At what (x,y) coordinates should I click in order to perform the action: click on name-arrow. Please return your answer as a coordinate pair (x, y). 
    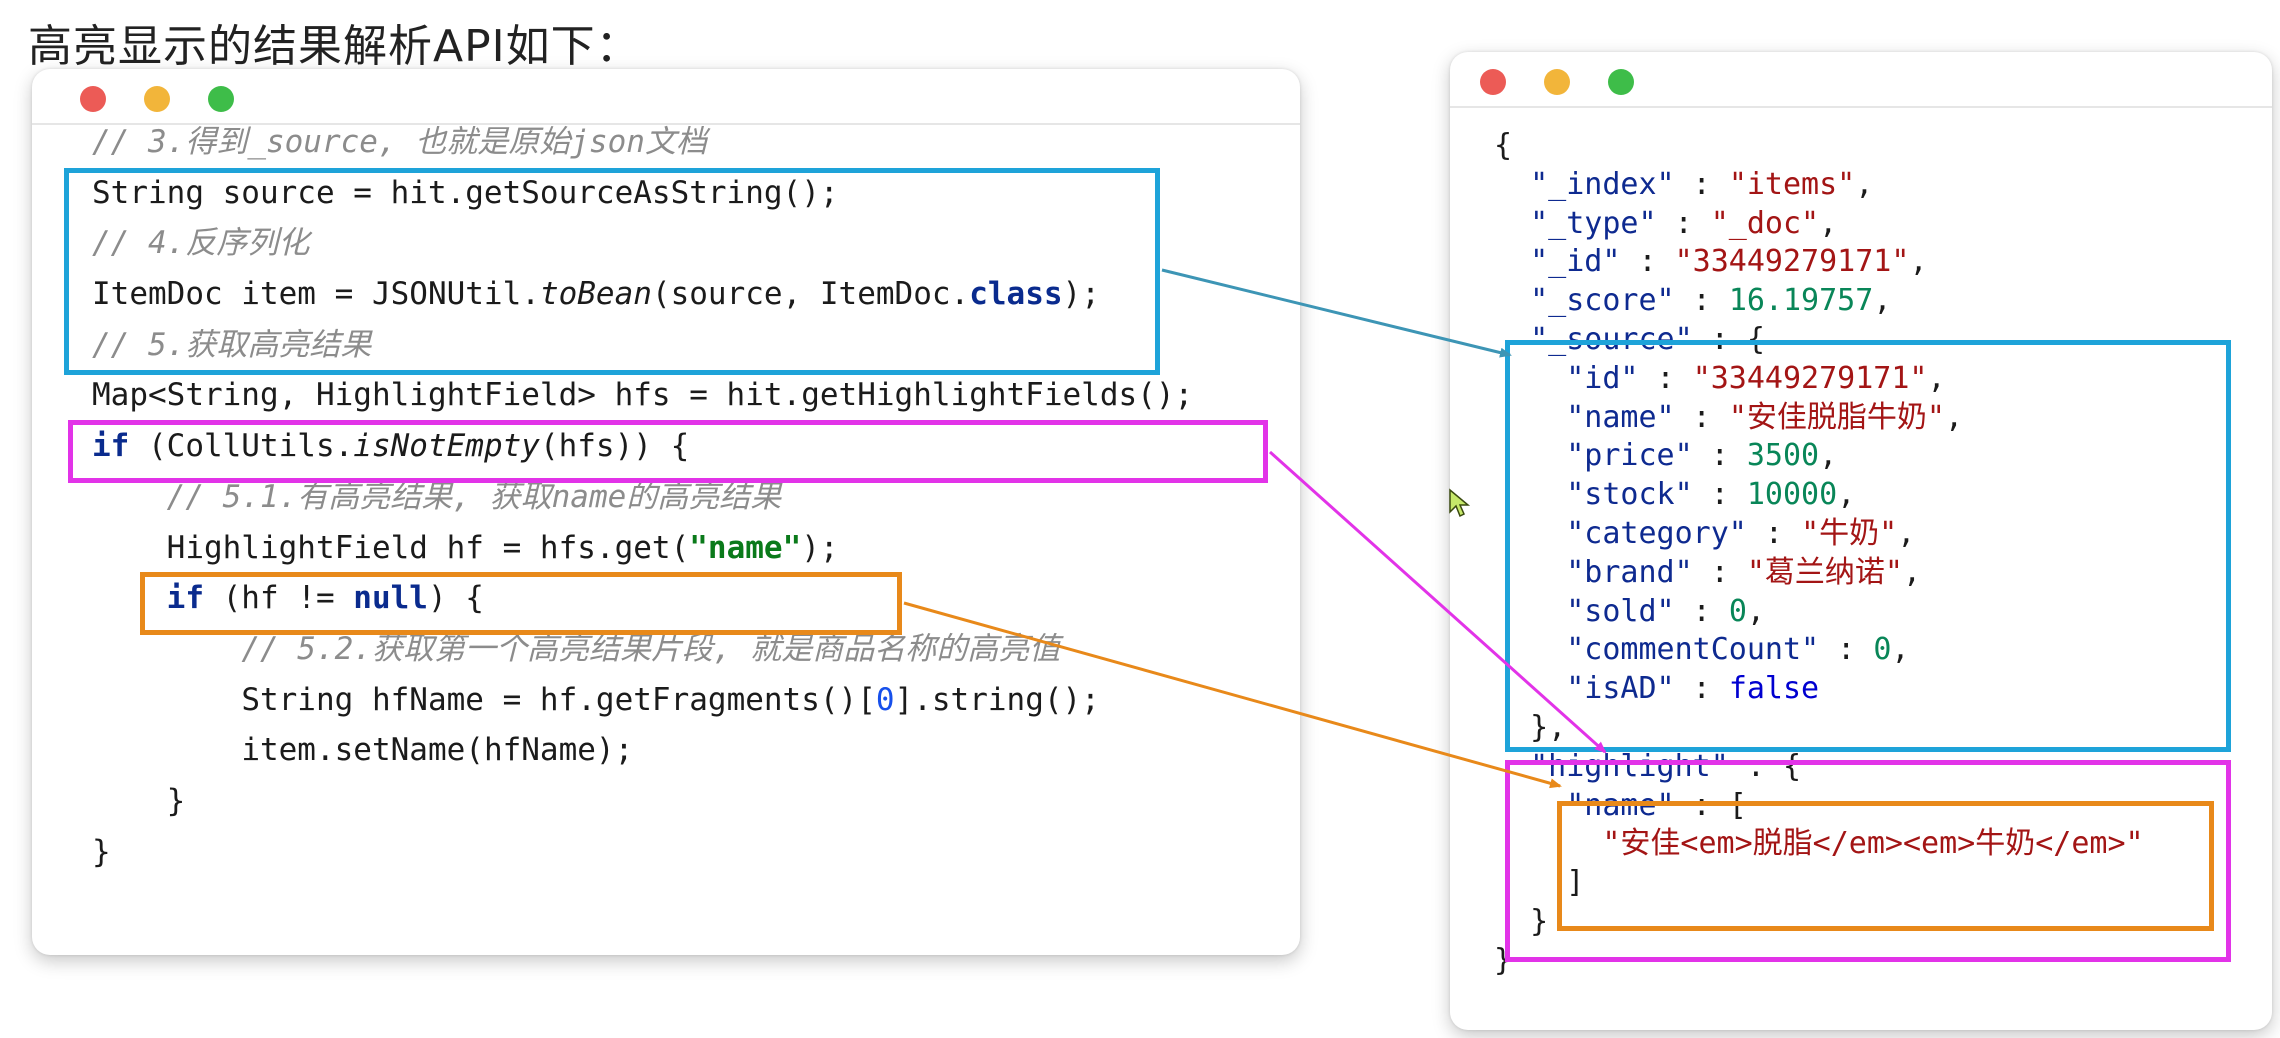
    Looking at the image, I should click on (1232, 695).